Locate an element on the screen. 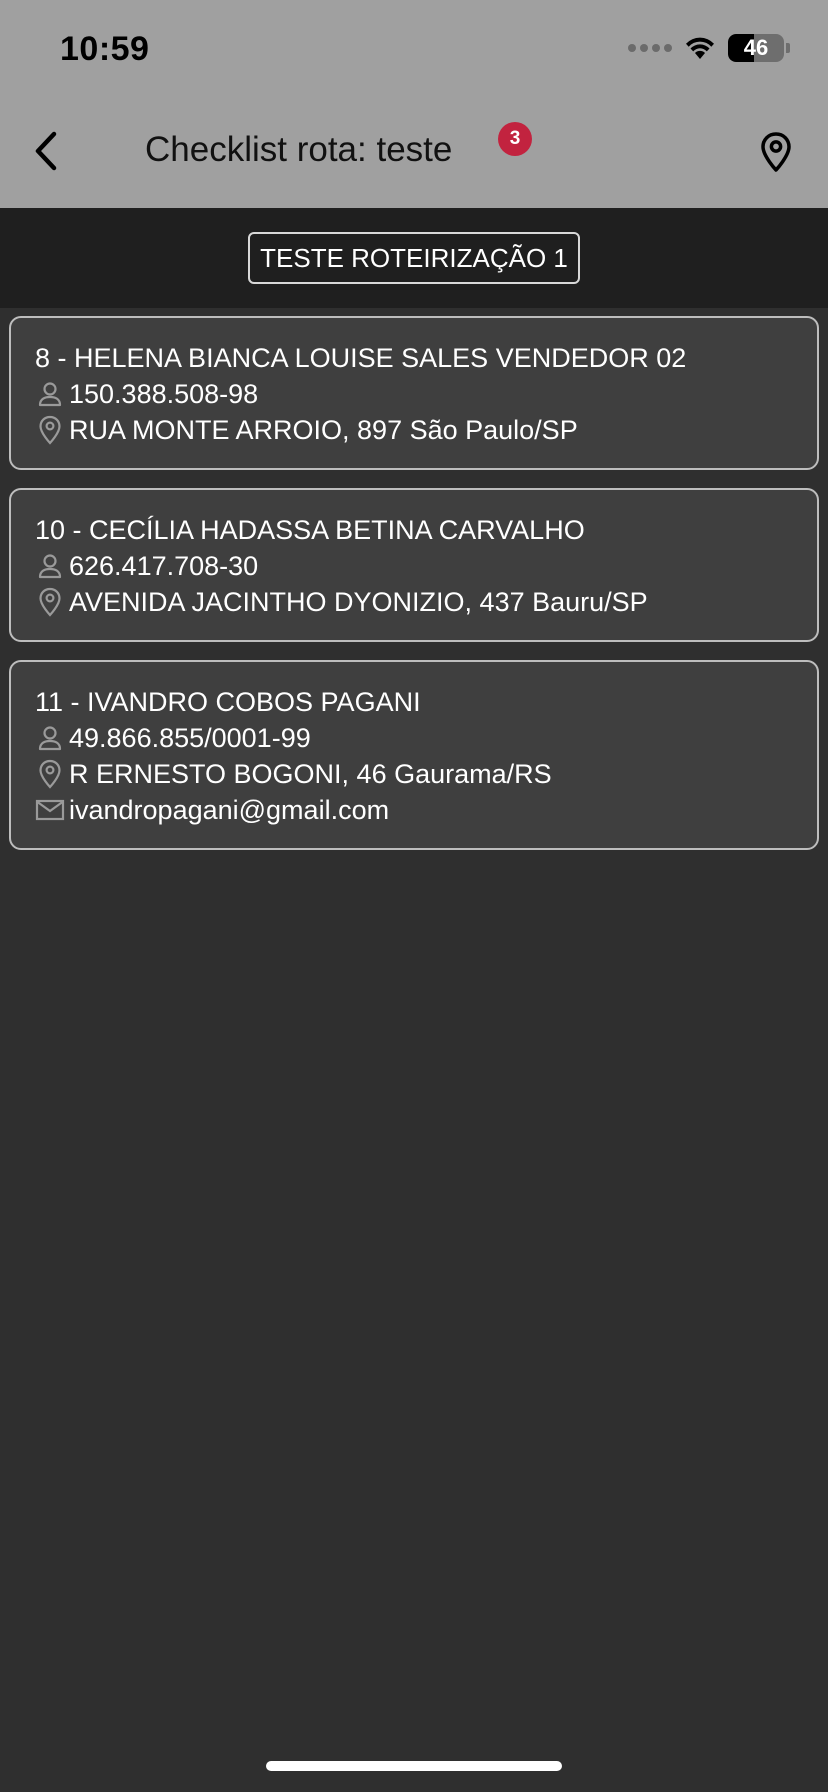  client-address: AVENIDA JACINTHO DYONIZIO, 437 Bauru/SP is located at coordinates (358, 602).